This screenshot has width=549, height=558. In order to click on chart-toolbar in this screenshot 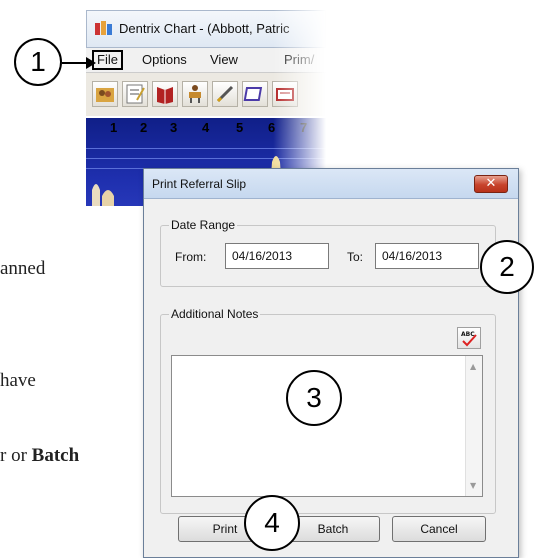, I will do `click(206, 94)`.